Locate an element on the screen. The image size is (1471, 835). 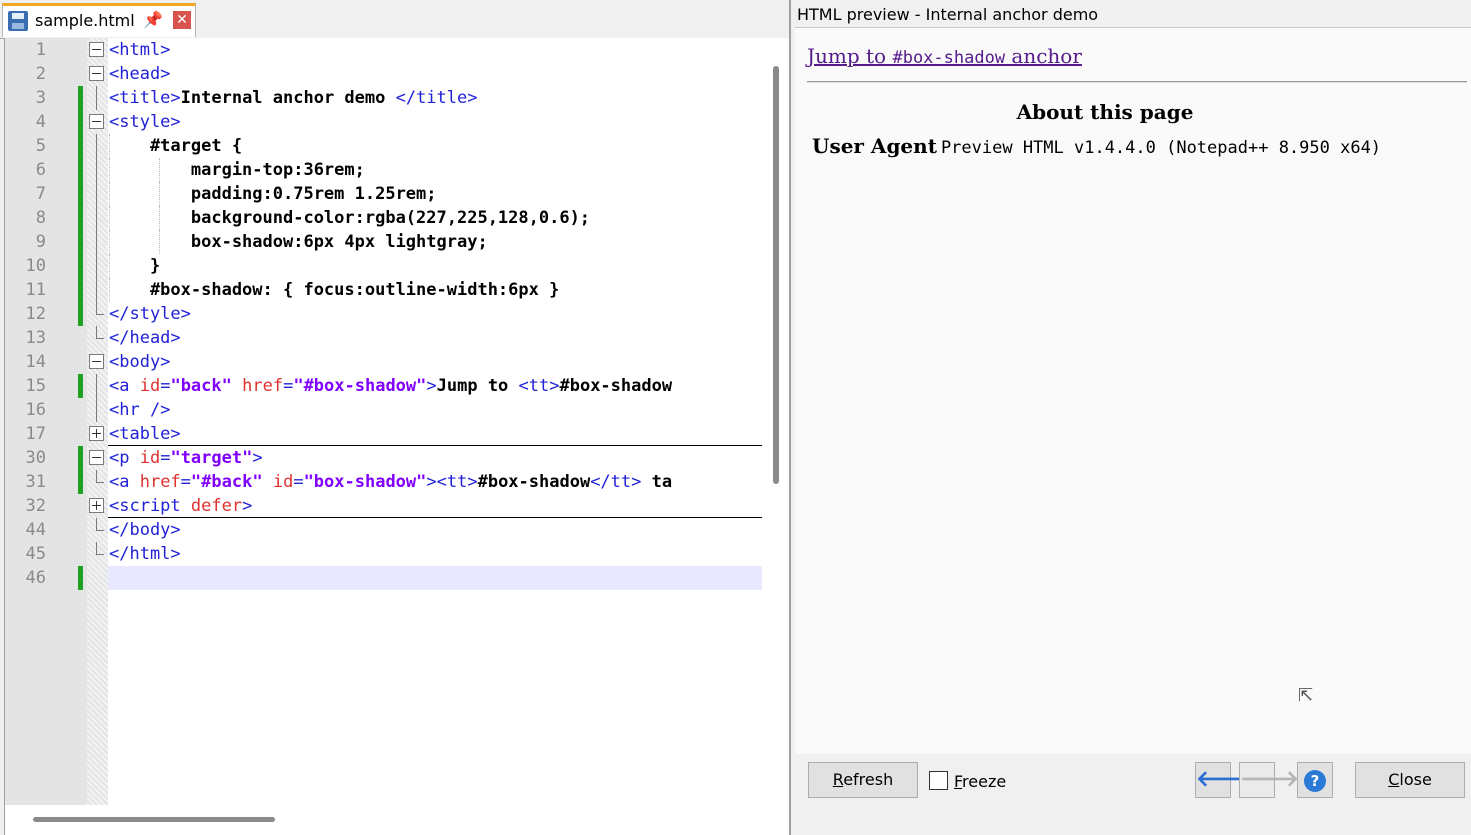
help-button: ? is located at coordinates (1315, 780).